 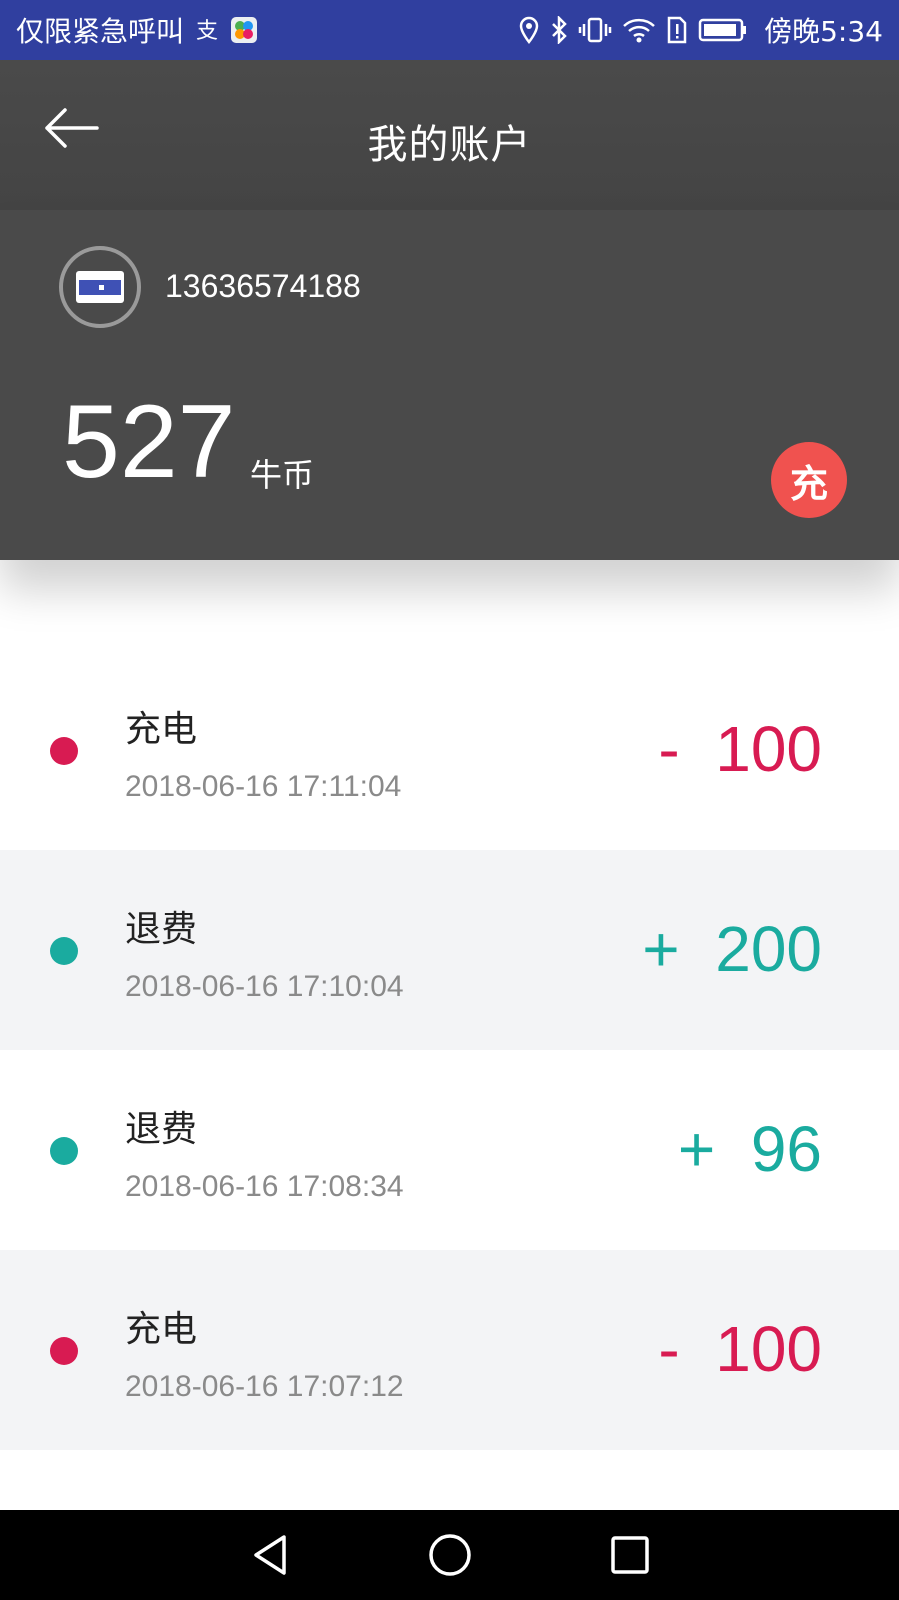 I want to click on nav-back-button, so click(x=270, y=1555).